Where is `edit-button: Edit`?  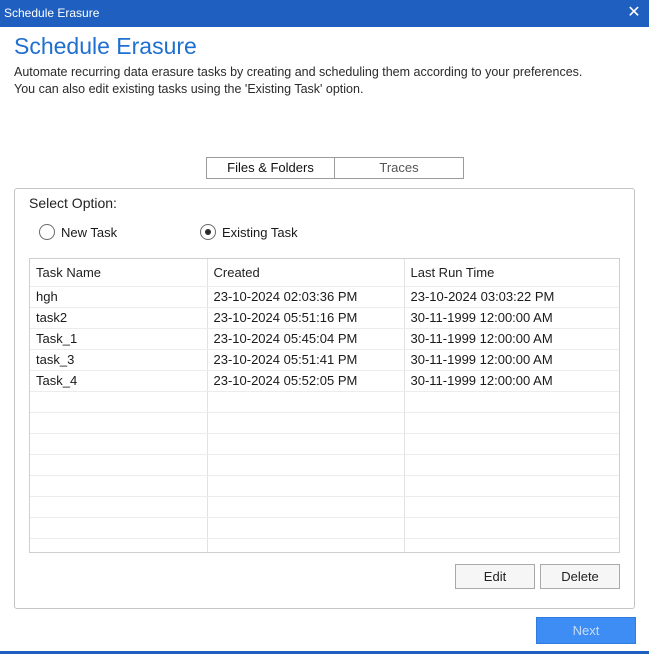
edit-button: Edit is located at coordinates (495, 576).